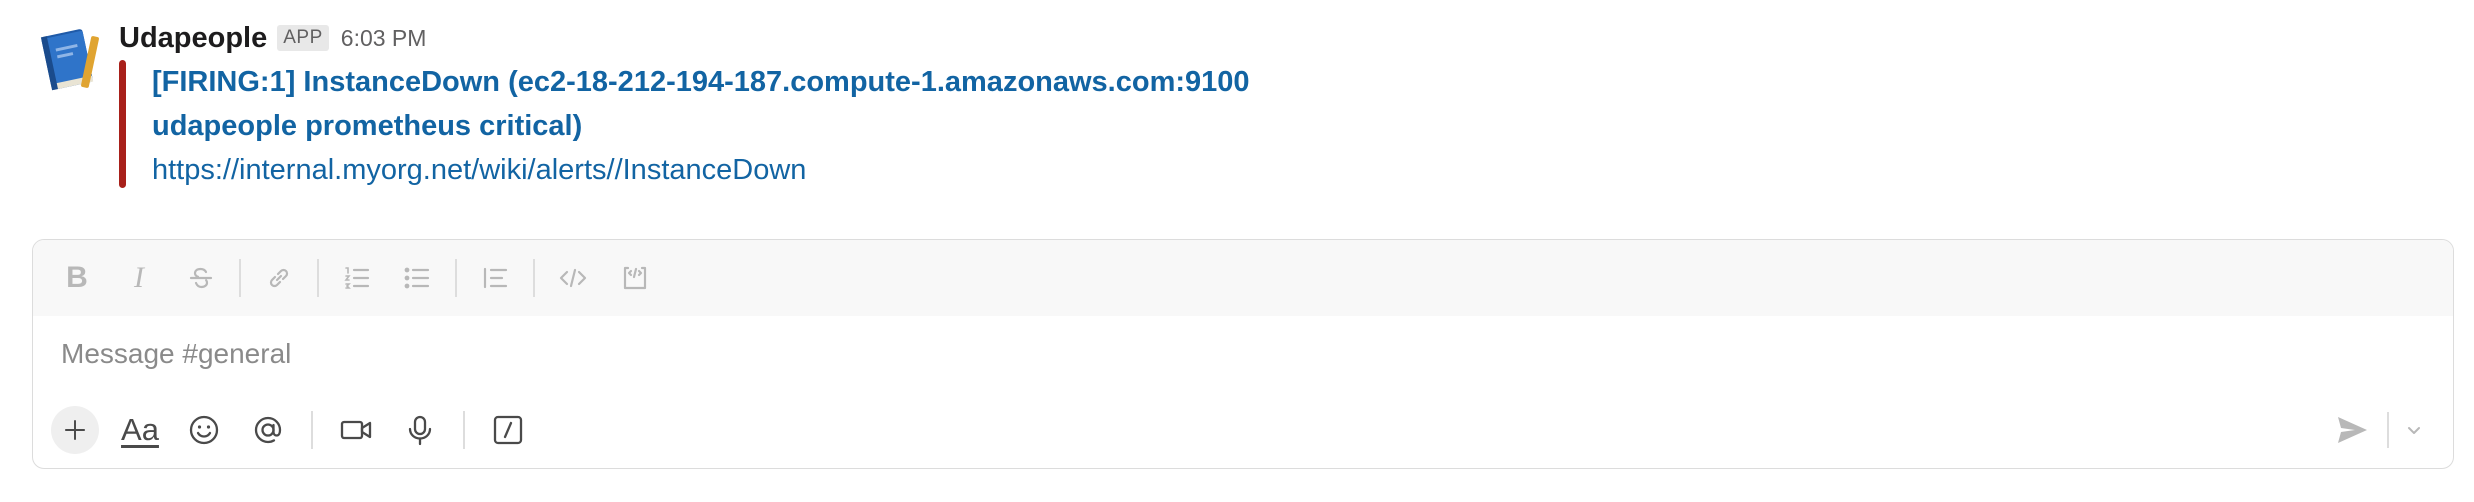  I want to click on send-controls, so click(2378, 429).